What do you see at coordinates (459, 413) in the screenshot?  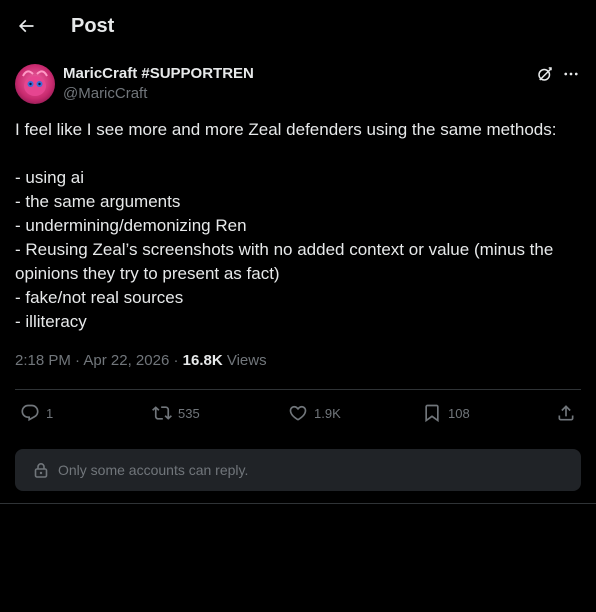 I see `bookmark-count: 108` at bounding box center [459, 413].